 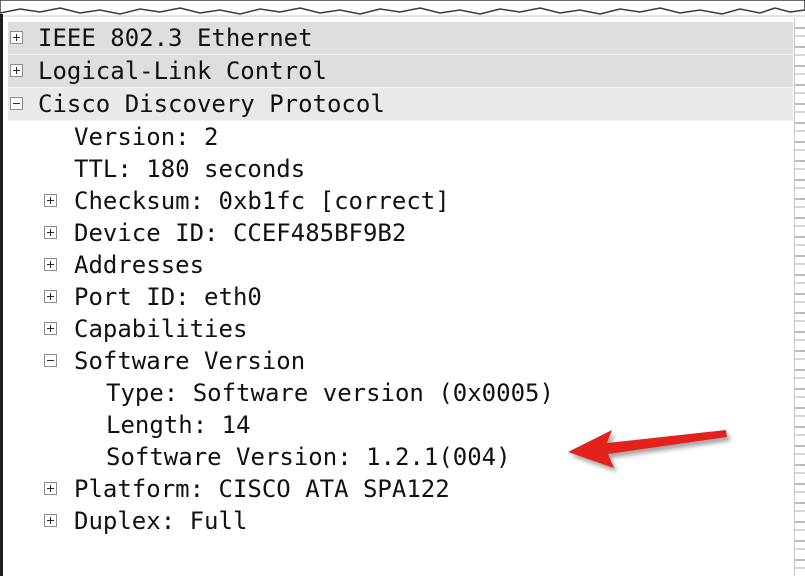 I want to click on tree-row-label: Software Version, so click(x=190, y=361).